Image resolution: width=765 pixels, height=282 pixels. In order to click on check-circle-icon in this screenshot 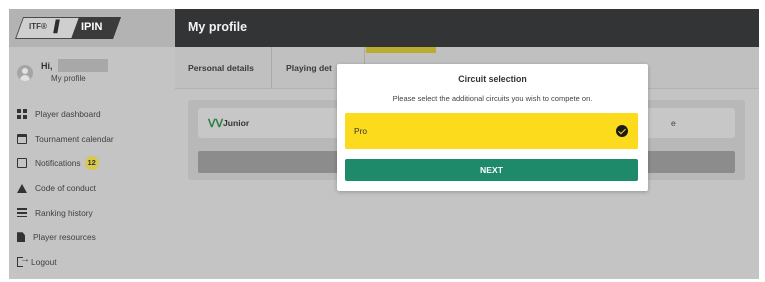, I will do `click(622, 131)`.